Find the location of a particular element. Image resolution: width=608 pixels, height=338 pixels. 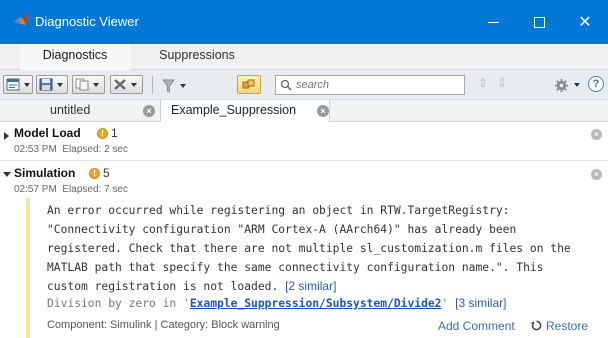

warning-accent-bar is located at coordinates (28, 268).